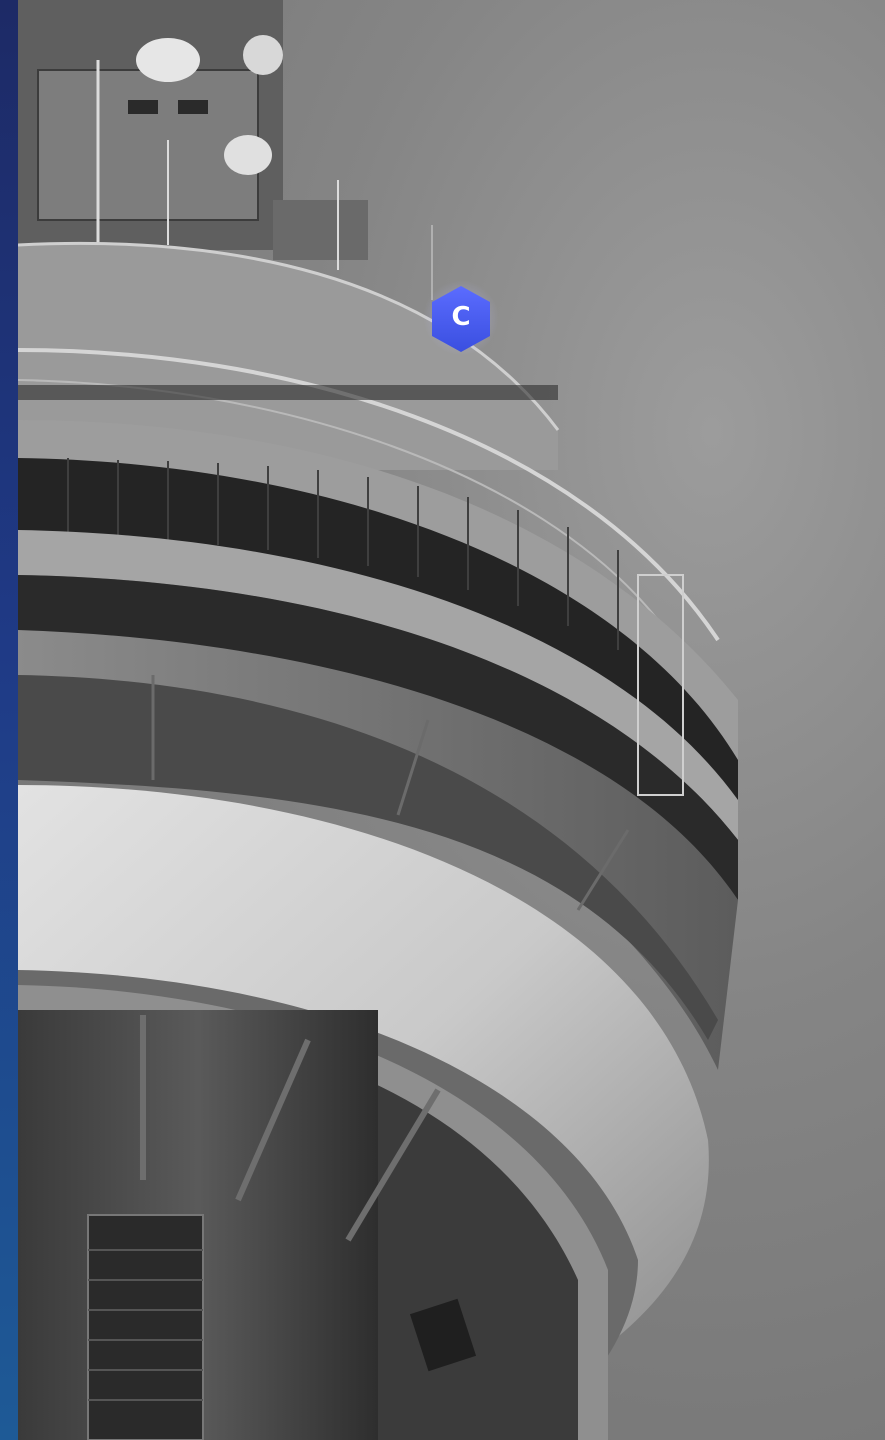 The image size is (885, 1440). I want to click on accent-stripe, so click(9, 720).